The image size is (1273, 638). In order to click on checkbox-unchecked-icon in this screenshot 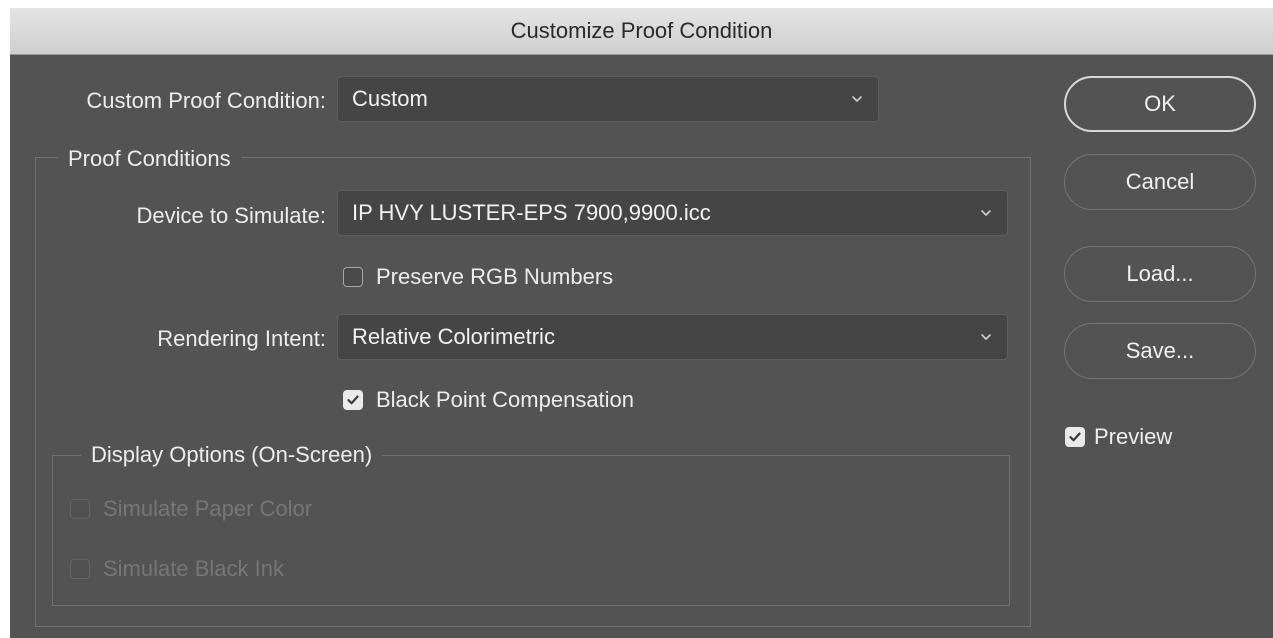, I will do `click(353, 277)`.